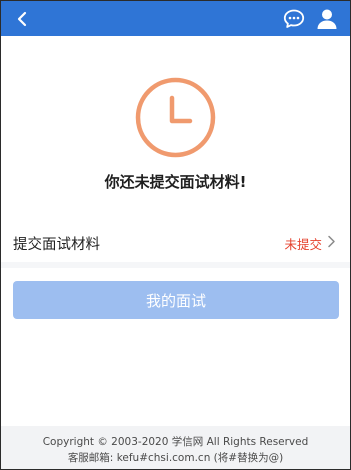  I want to click on status-clock, so click(175, 117).